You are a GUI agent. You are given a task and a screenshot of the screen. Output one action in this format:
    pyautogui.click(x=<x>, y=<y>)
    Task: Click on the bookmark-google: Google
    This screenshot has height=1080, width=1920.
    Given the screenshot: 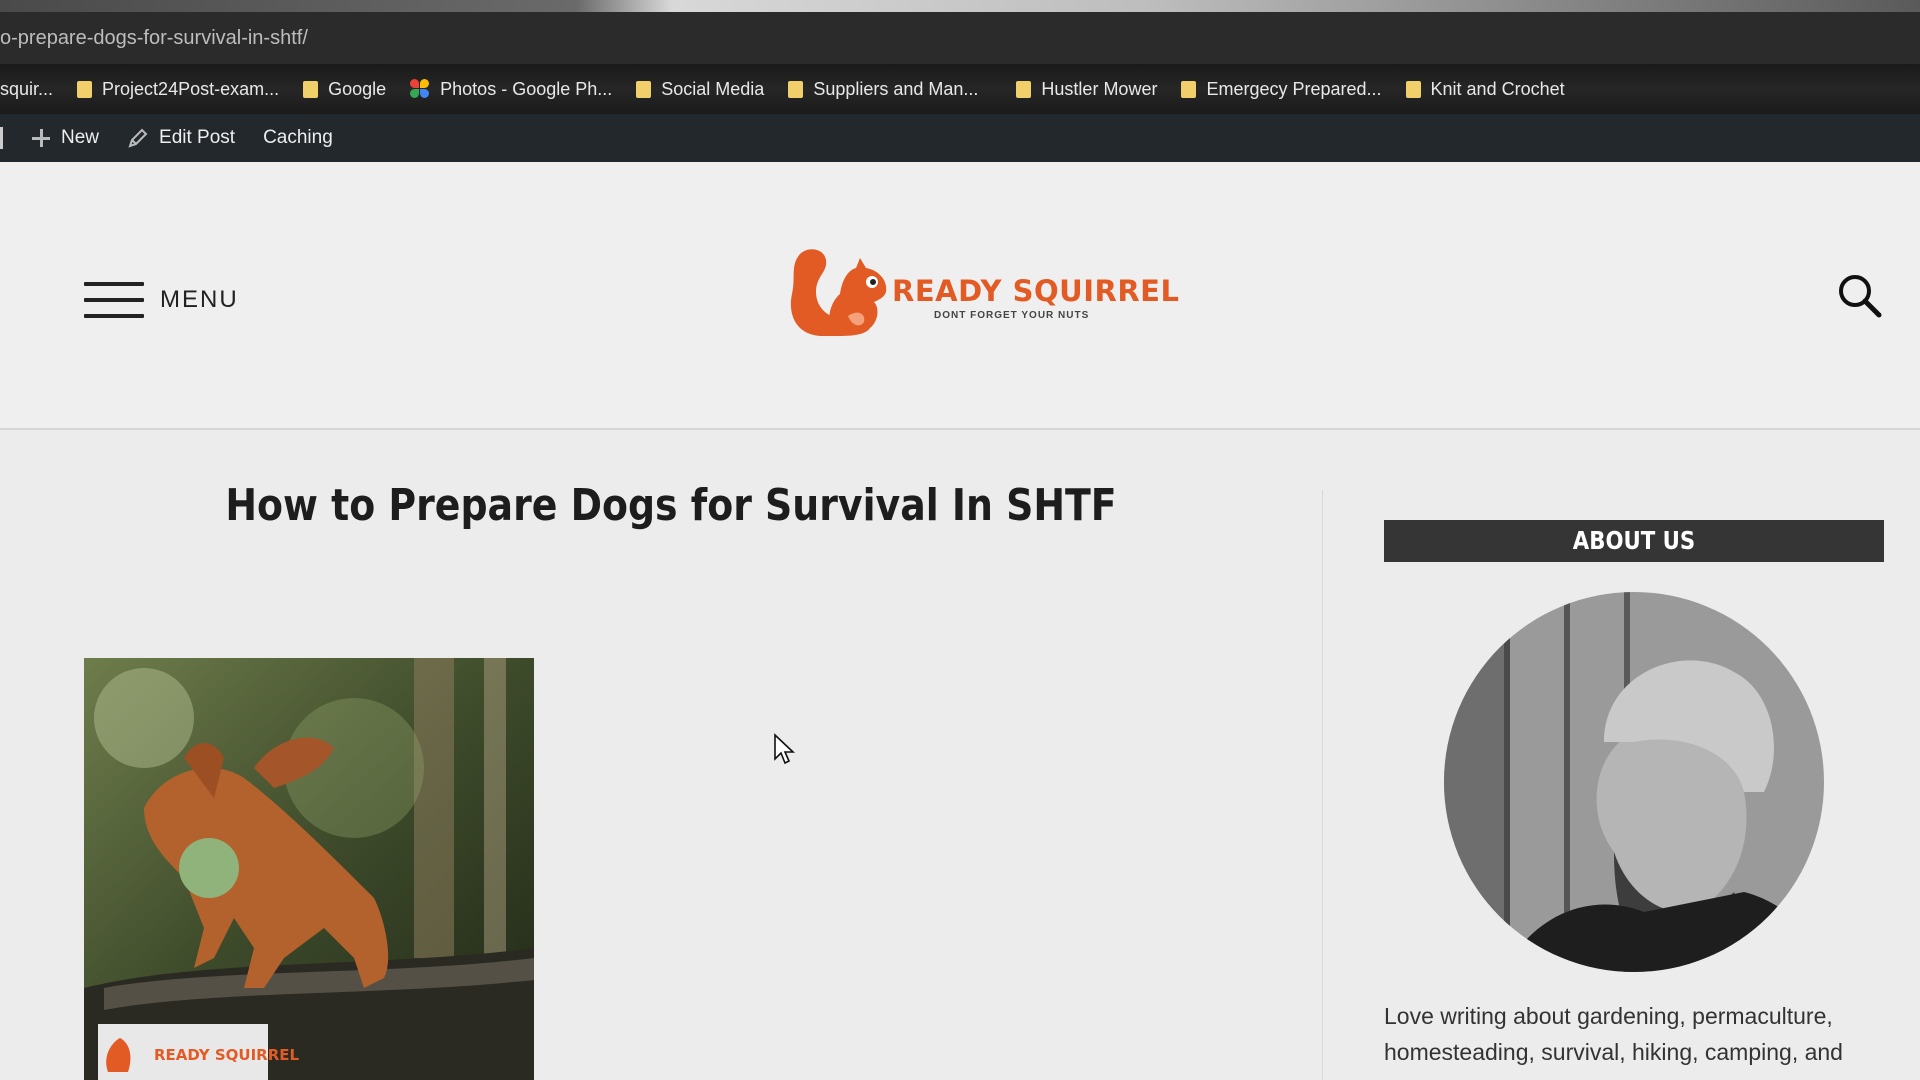 What is the action you would take?
    pyautogui.click(x=344, y=89)
    